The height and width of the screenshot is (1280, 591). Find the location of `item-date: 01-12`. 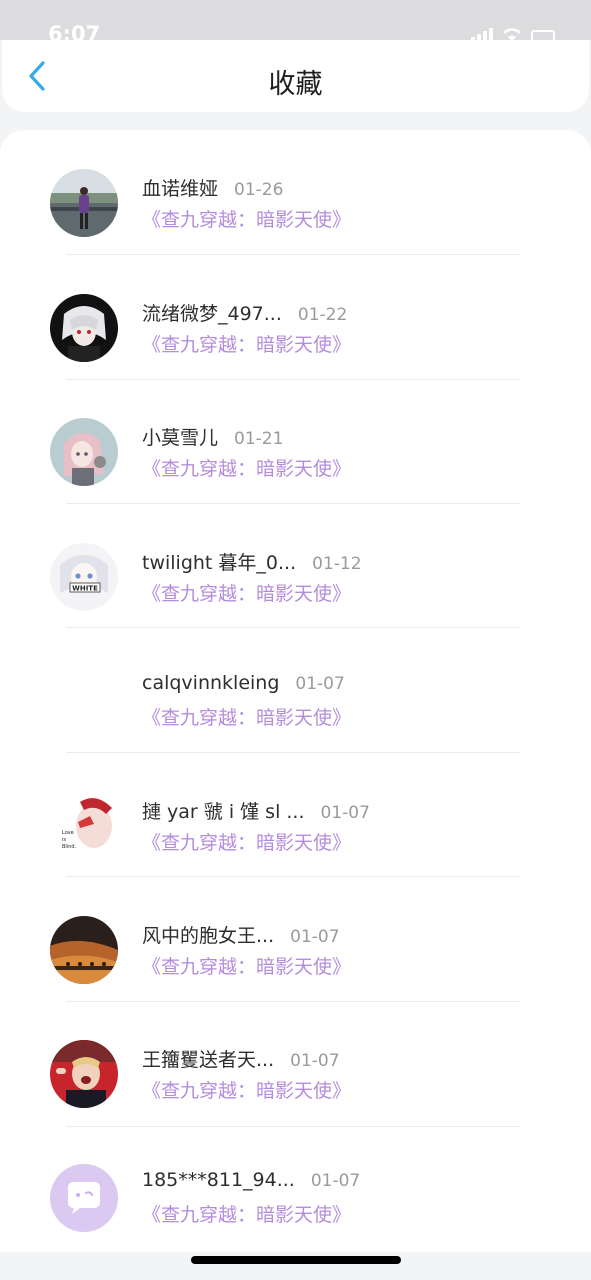

item-date: 01-12 is located at coordinates (337, 564).